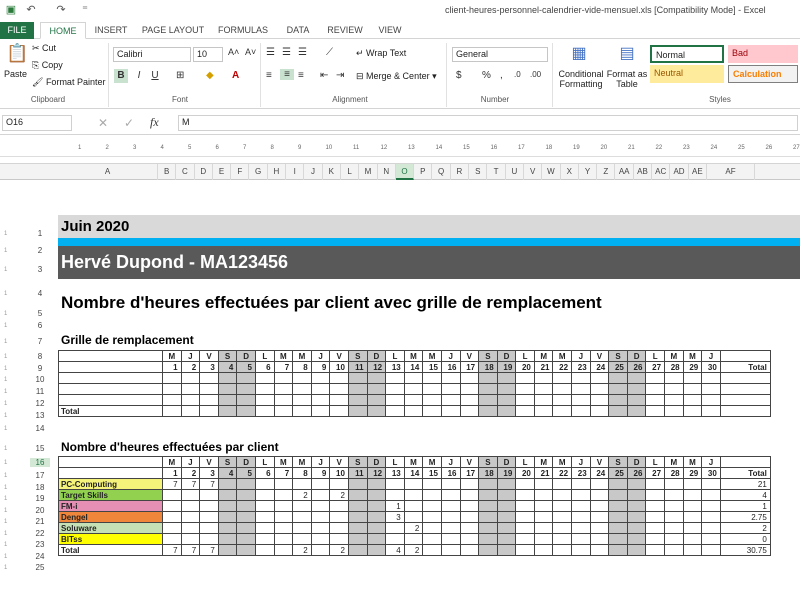  Describe the element at coordinates (277, 172) in the screenshot. I see `column-header: H` at that location.